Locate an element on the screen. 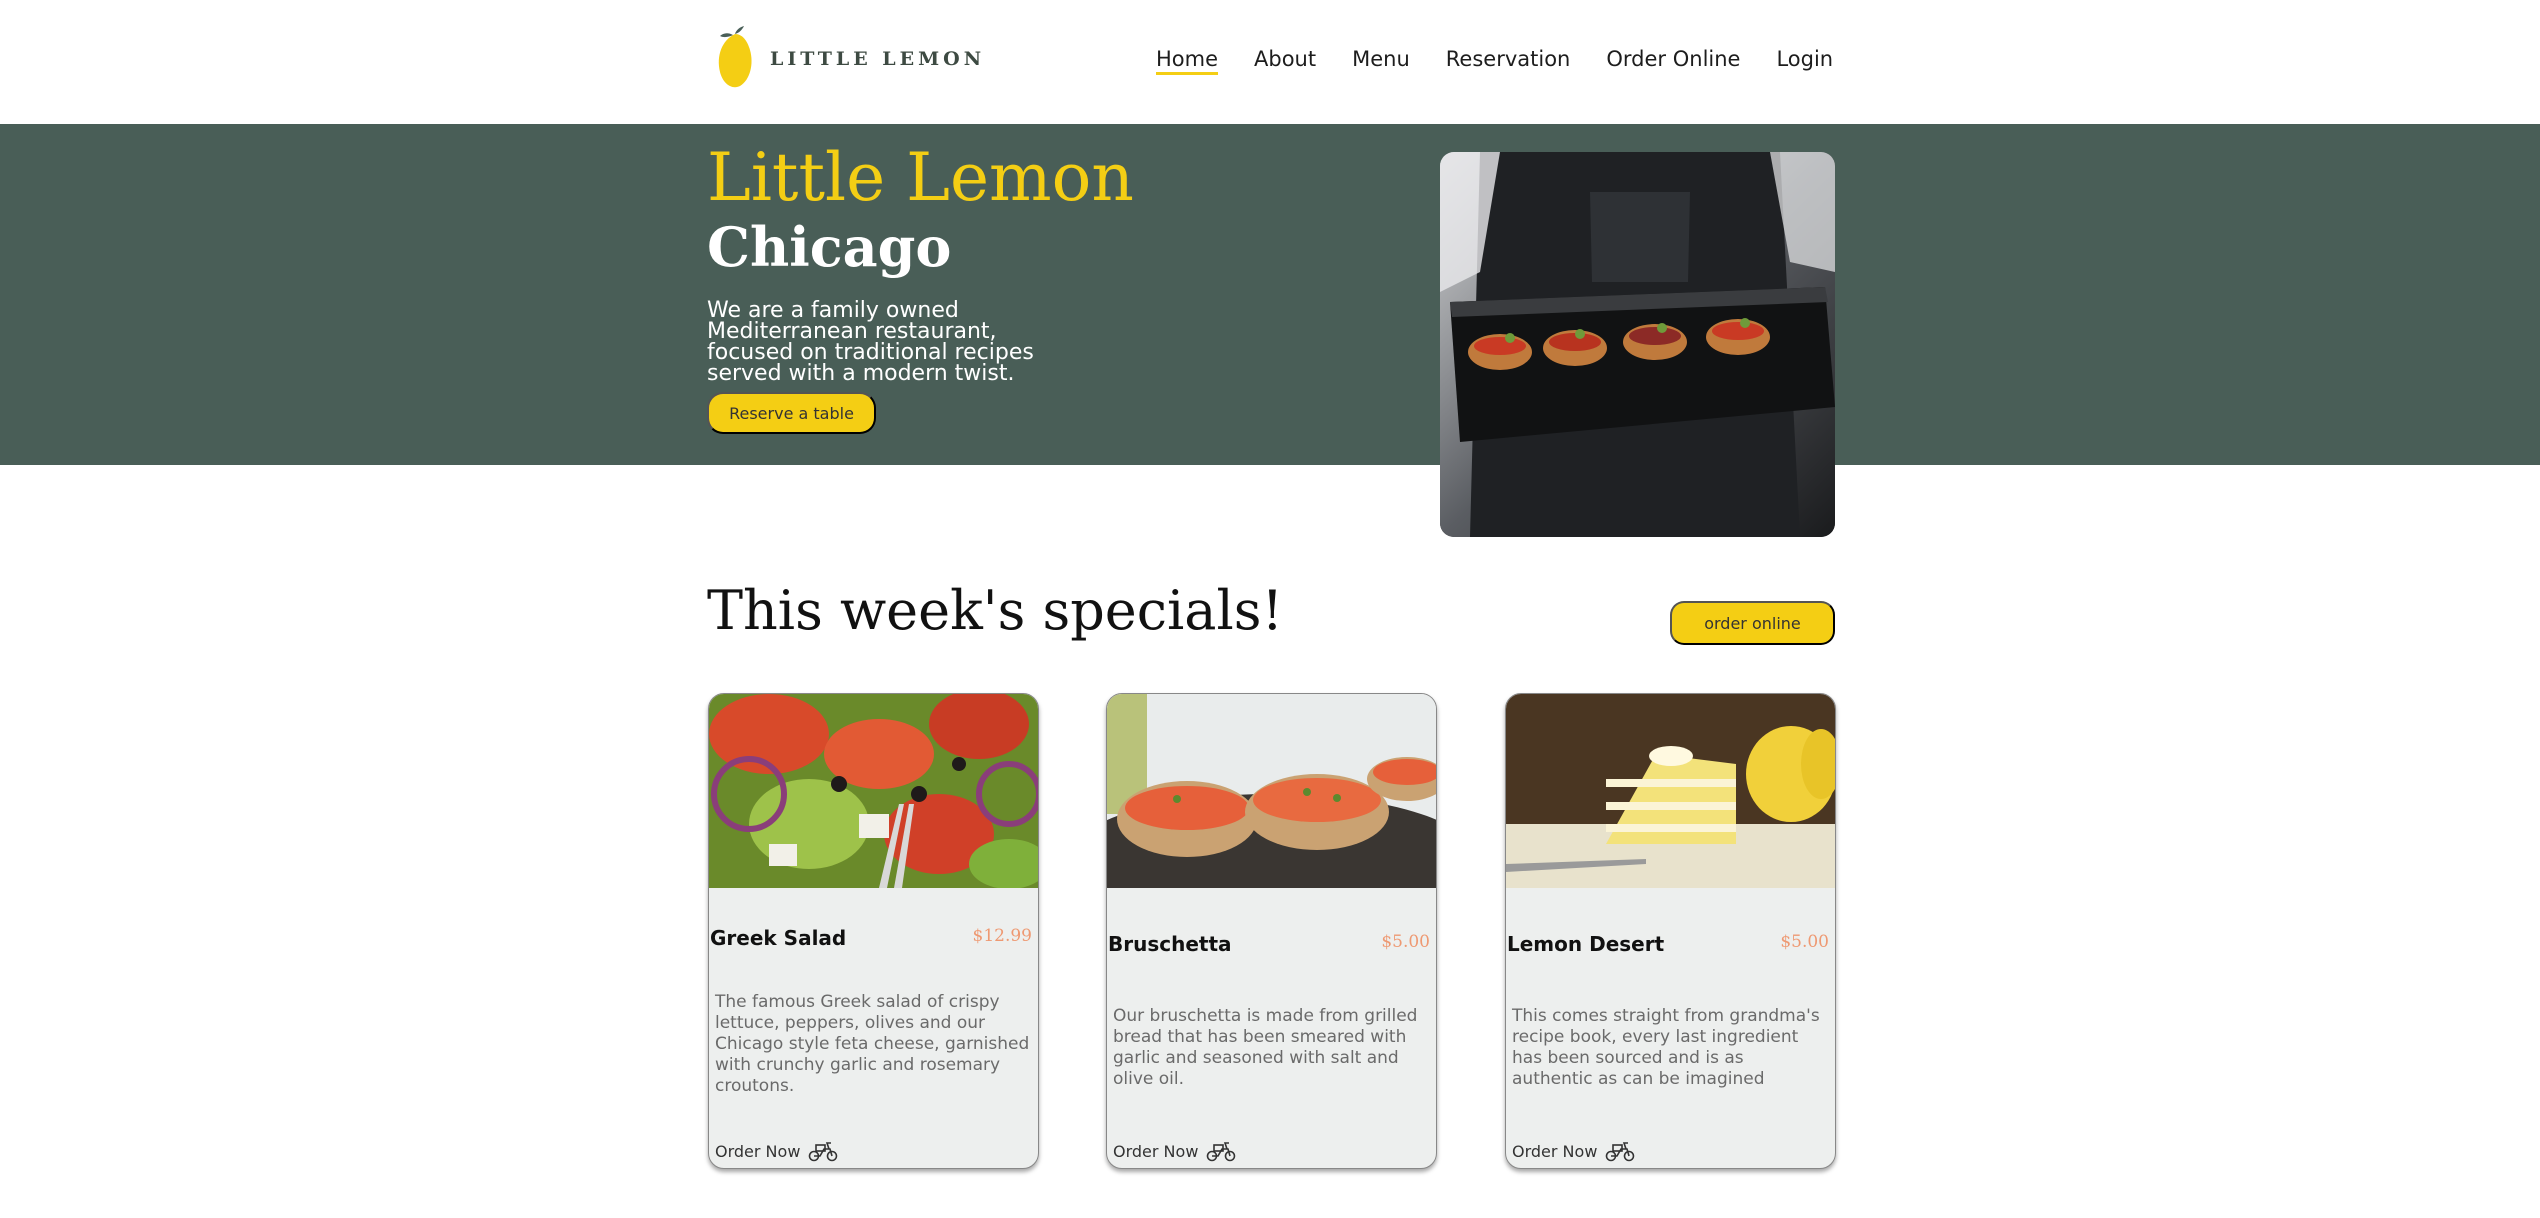 This screenshot has width=2540, height=1218. hero-subtitle: Chicago is located at coordinates (829, 247).